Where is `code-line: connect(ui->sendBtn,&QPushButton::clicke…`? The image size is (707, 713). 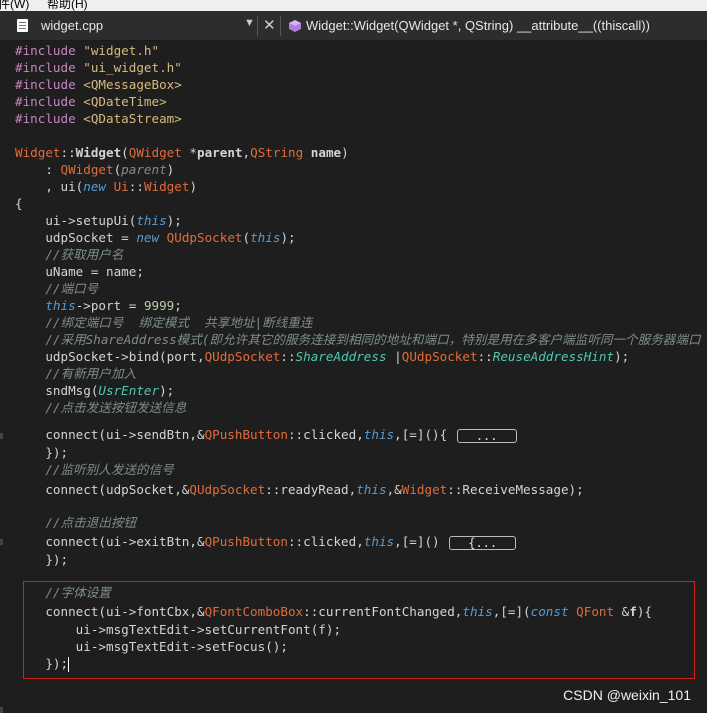 code-line: connect(ui->sendBtn,&QPushButton::clicke… is located at coordinates (266, 434).